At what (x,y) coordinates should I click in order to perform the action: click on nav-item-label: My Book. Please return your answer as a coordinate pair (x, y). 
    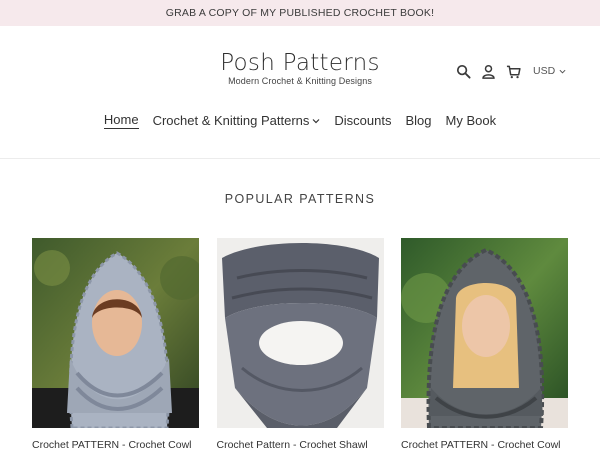
    Looking at the image, I should click on (471, 120).